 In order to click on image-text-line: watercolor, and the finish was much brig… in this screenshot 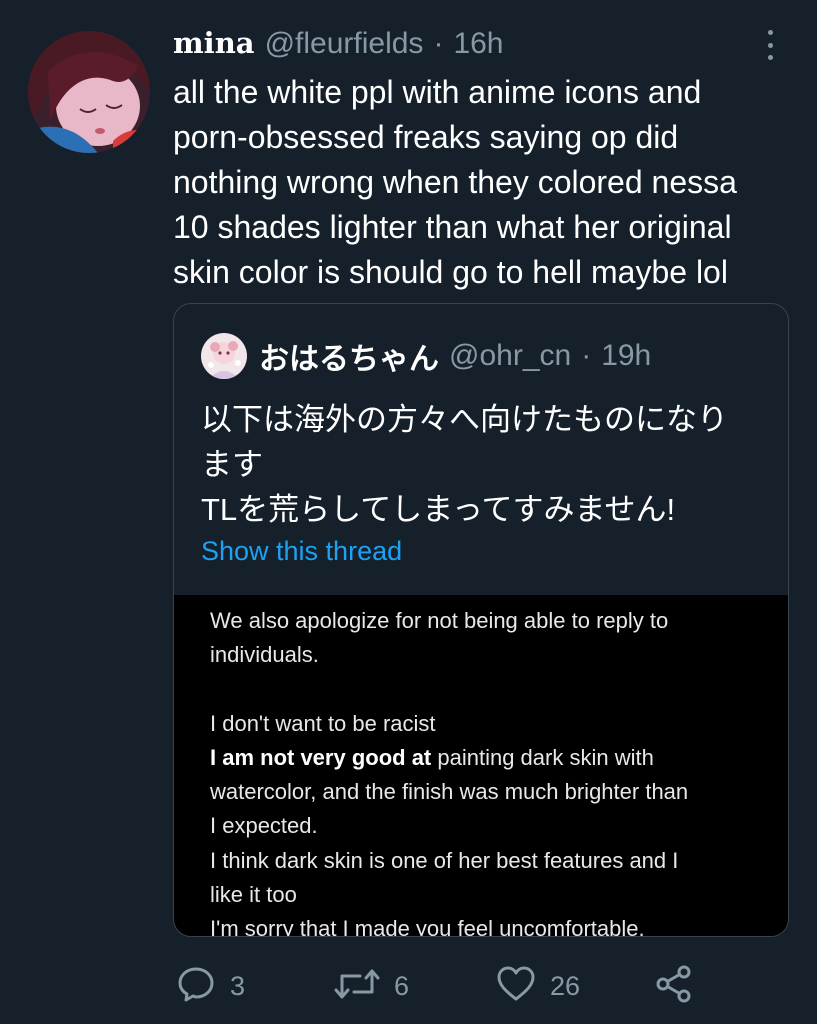, I will do `click(449, 792)`.